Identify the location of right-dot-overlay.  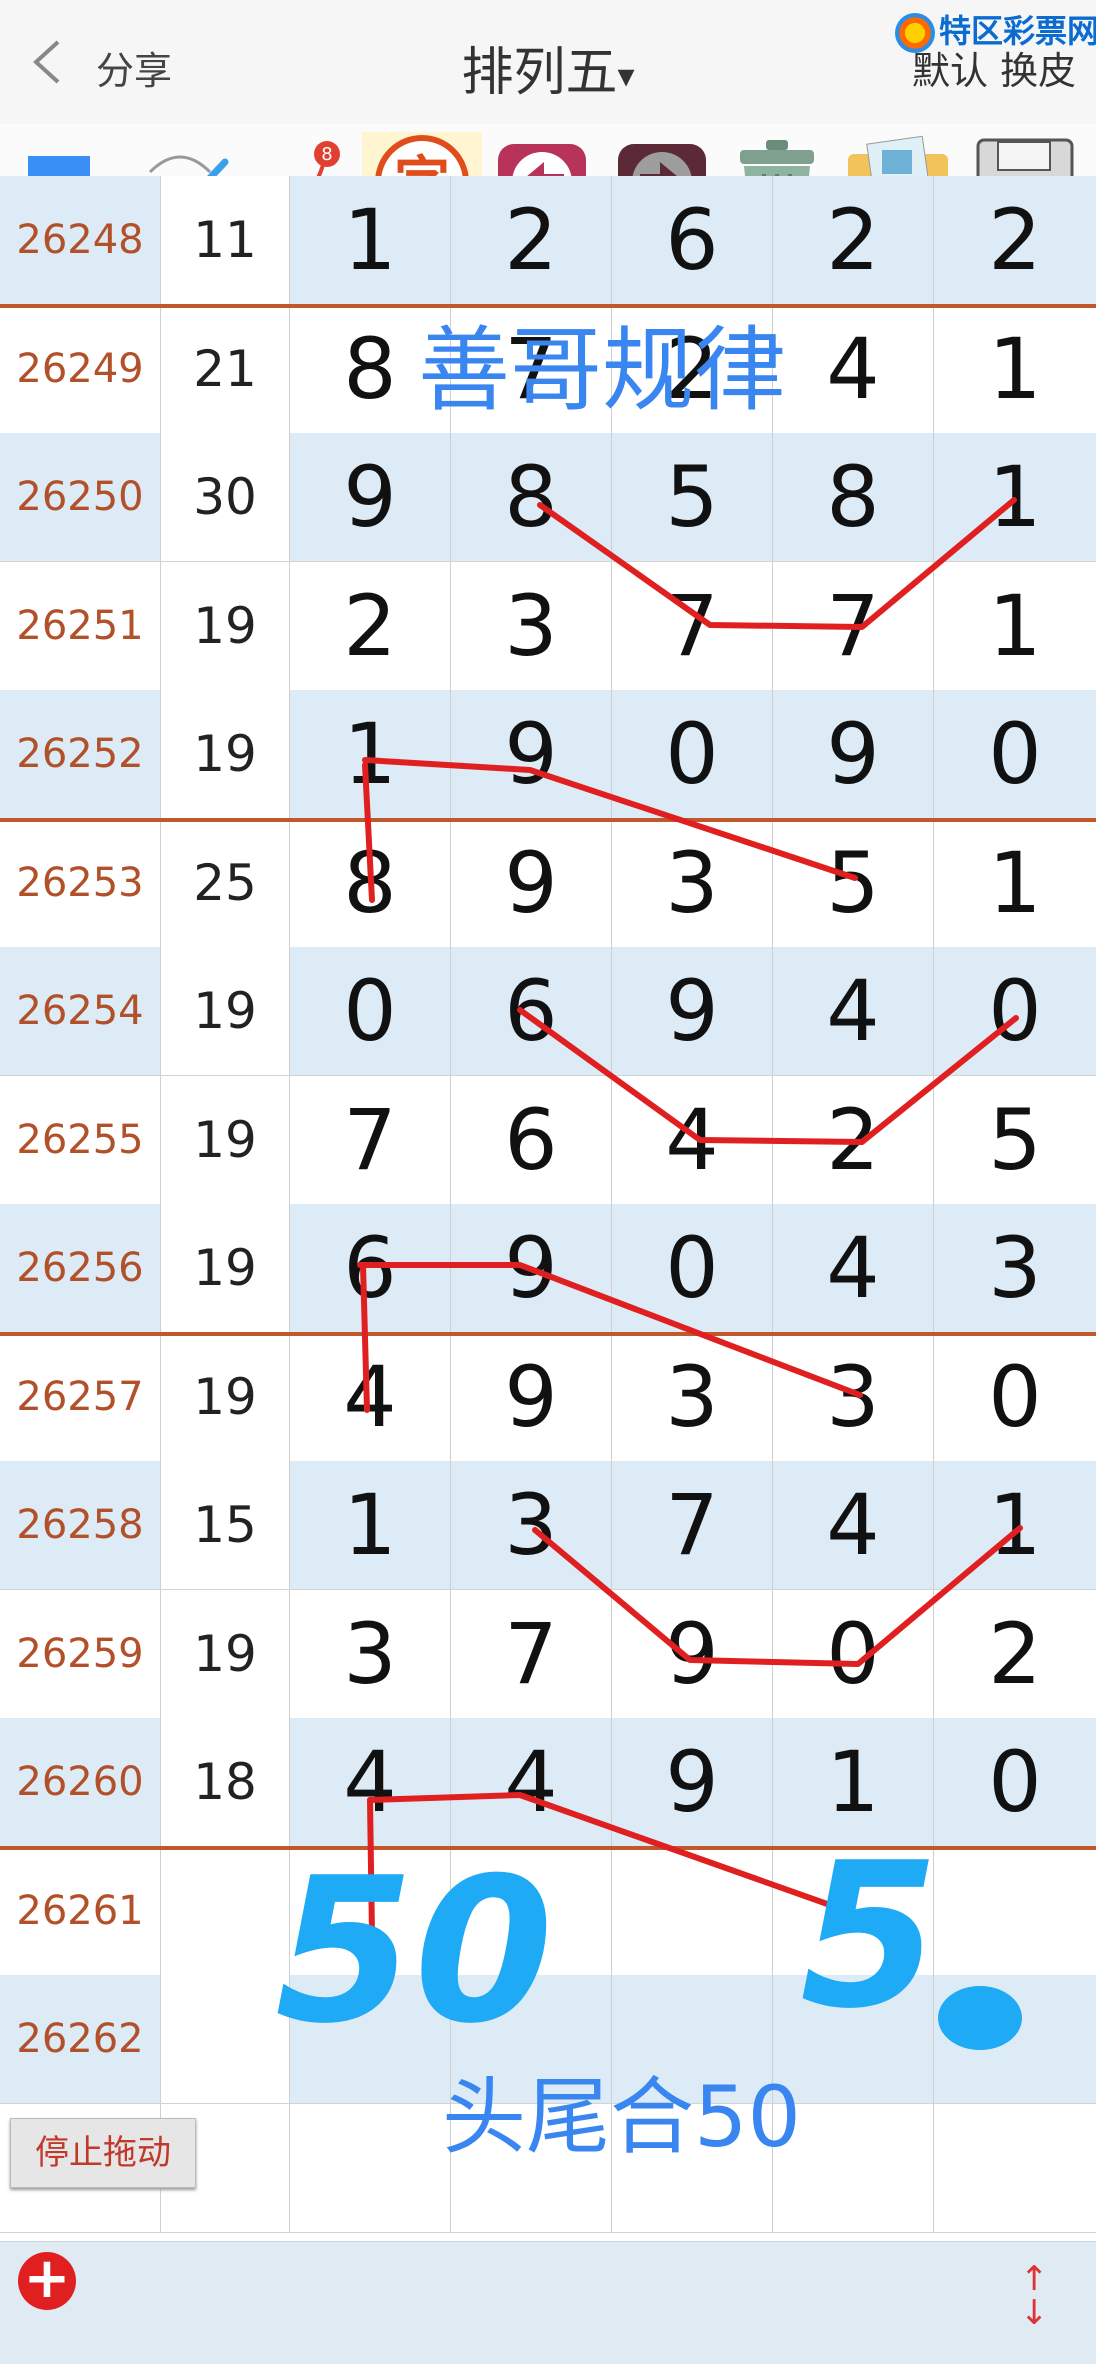
(980, 2018).